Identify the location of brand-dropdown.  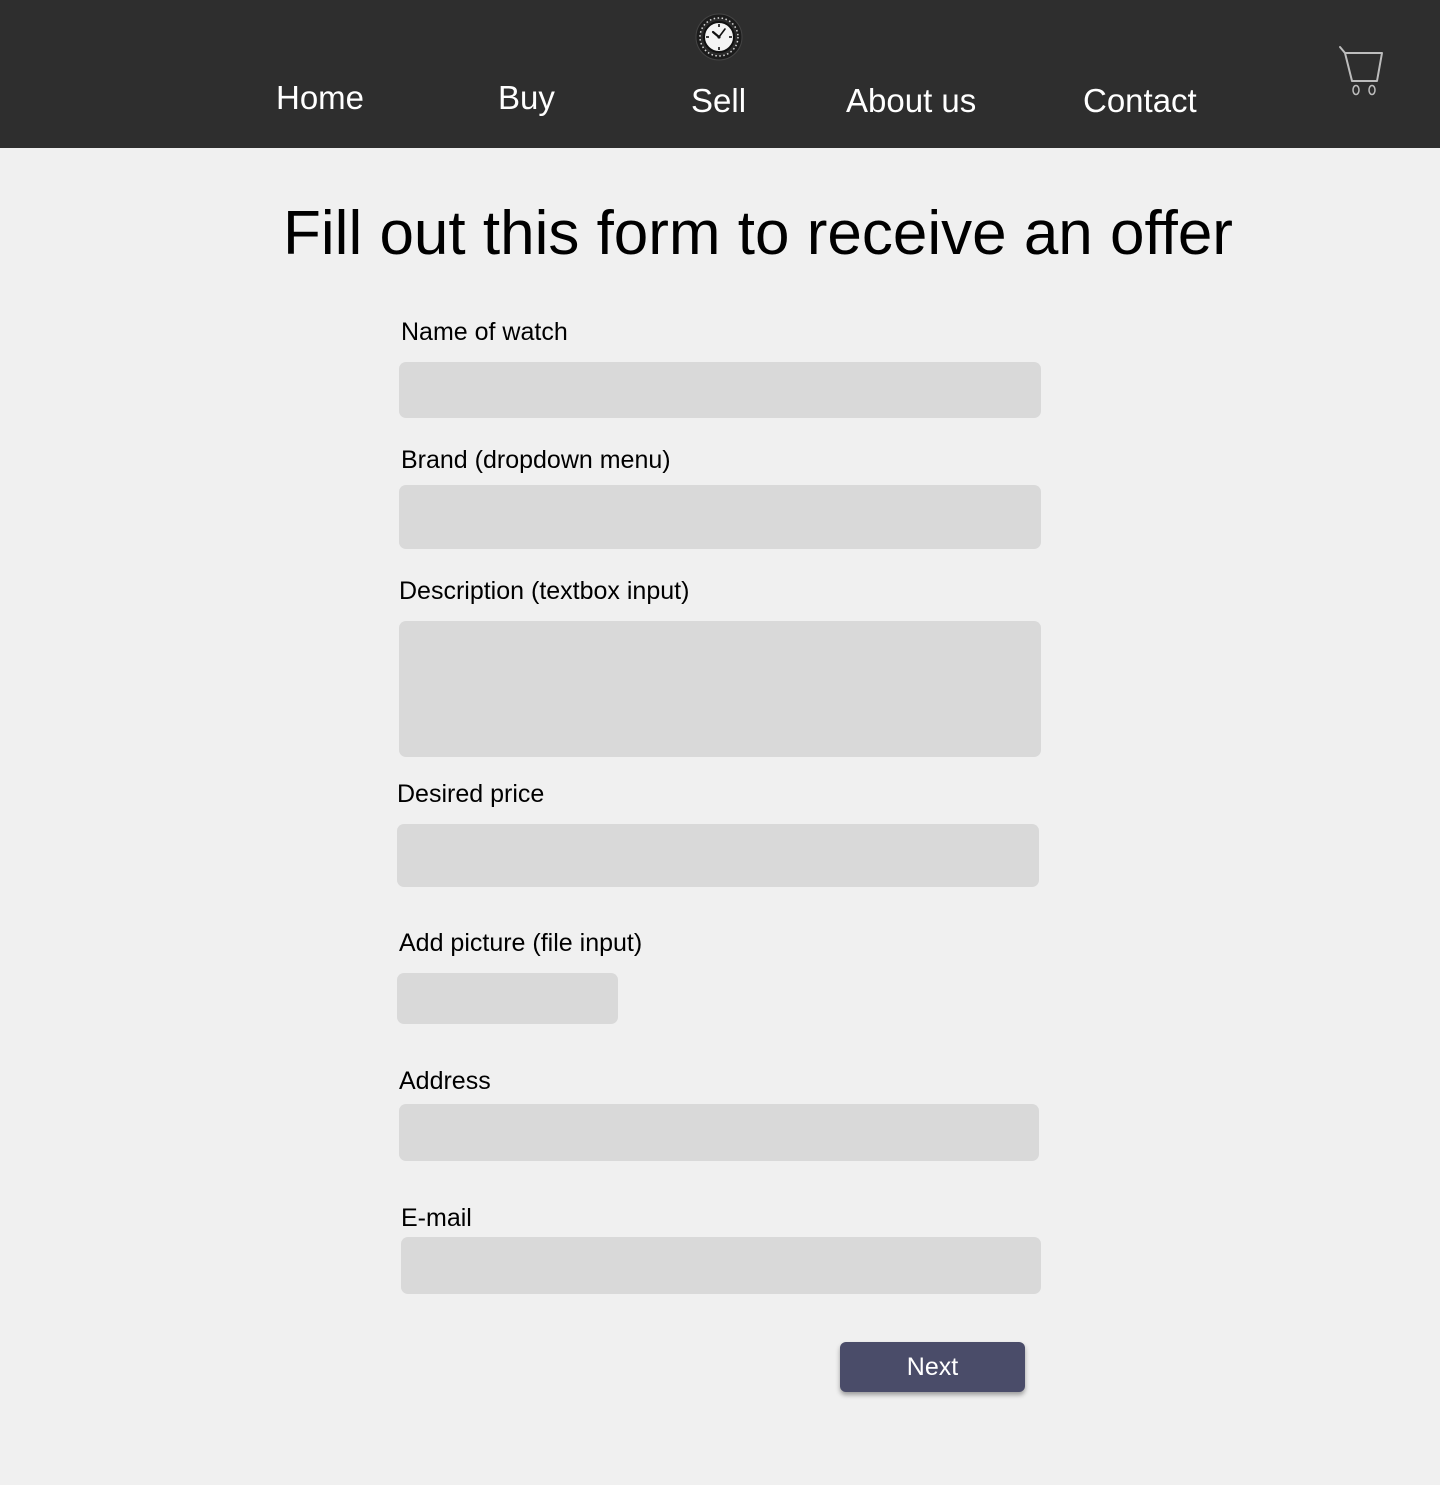
(720, 517).